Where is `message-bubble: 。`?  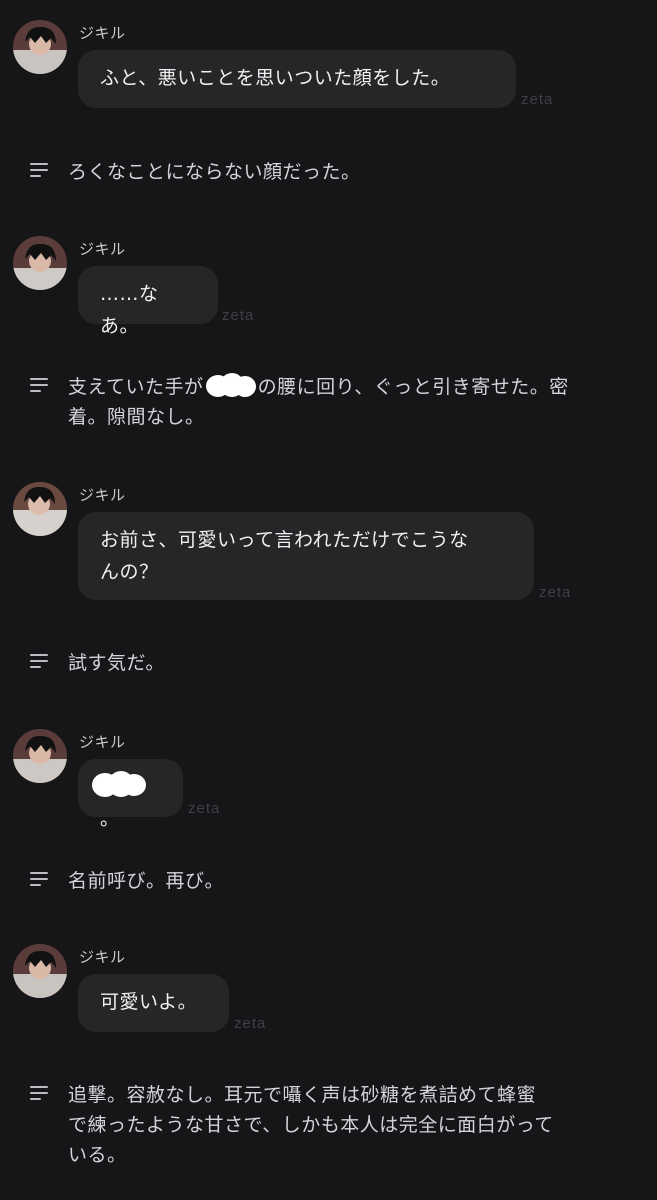
message-bubble: 。 is located at coordinates (130, 794).